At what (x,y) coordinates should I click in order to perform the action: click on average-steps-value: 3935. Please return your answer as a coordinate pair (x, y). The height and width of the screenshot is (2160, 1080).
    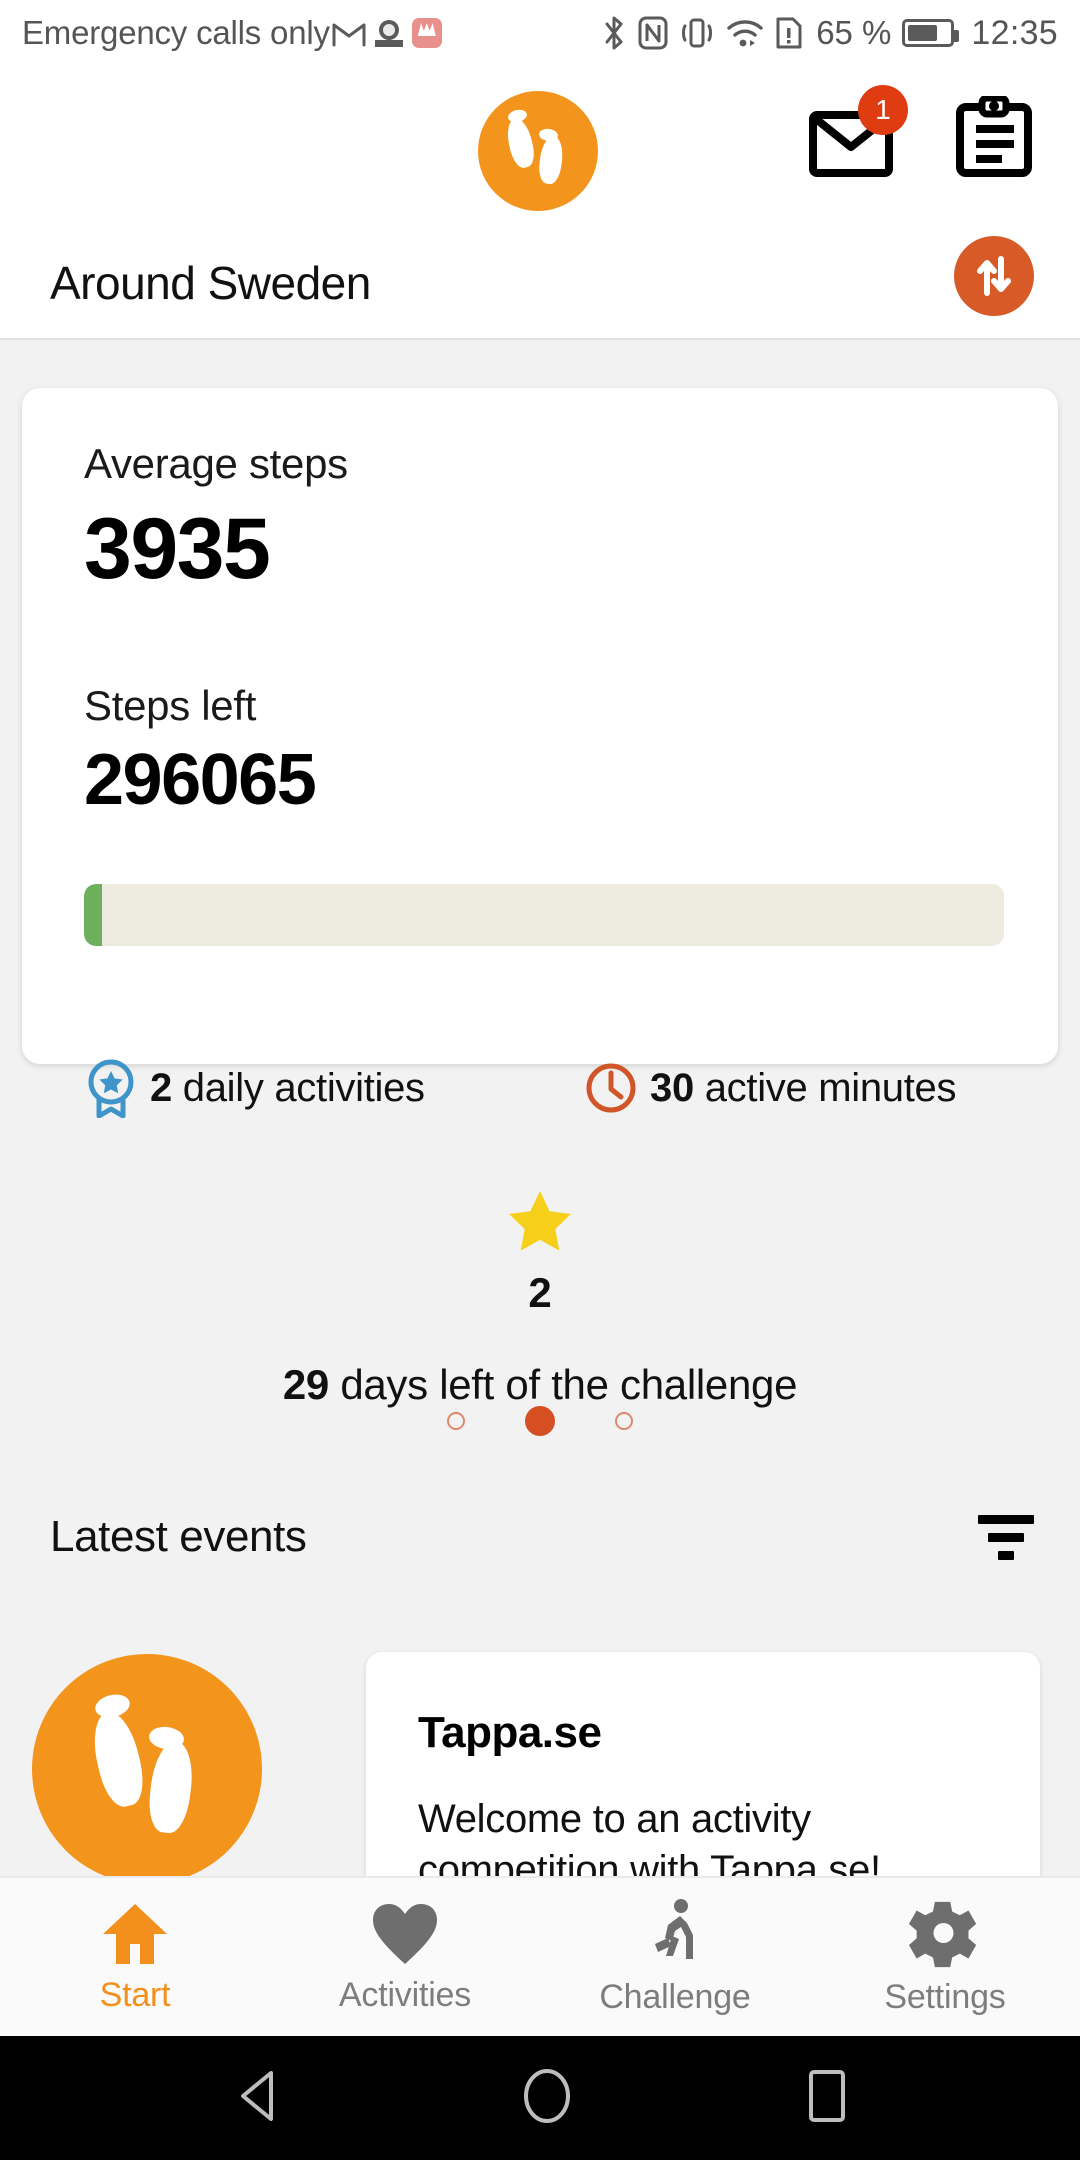
    Looking at the image, I should click on (177, 549).